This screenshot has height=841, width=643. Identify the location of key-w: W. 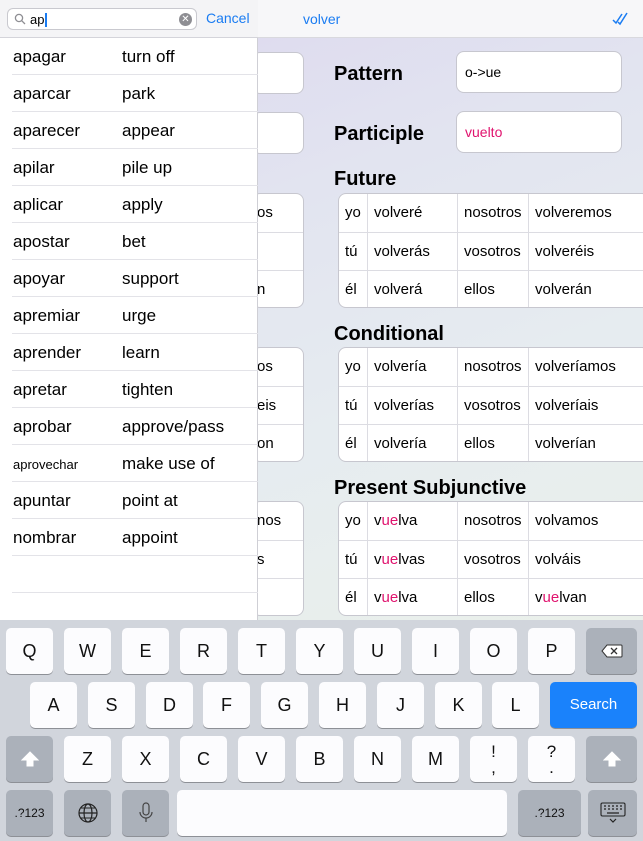
(87, 651).